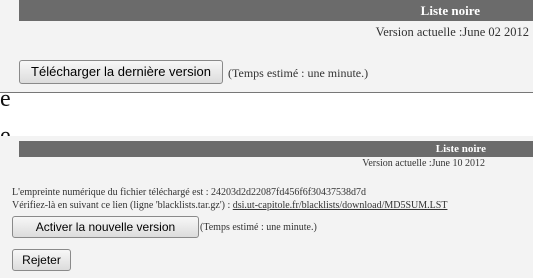  I want to click on reject-button: Rejeter, so click(41, 260).